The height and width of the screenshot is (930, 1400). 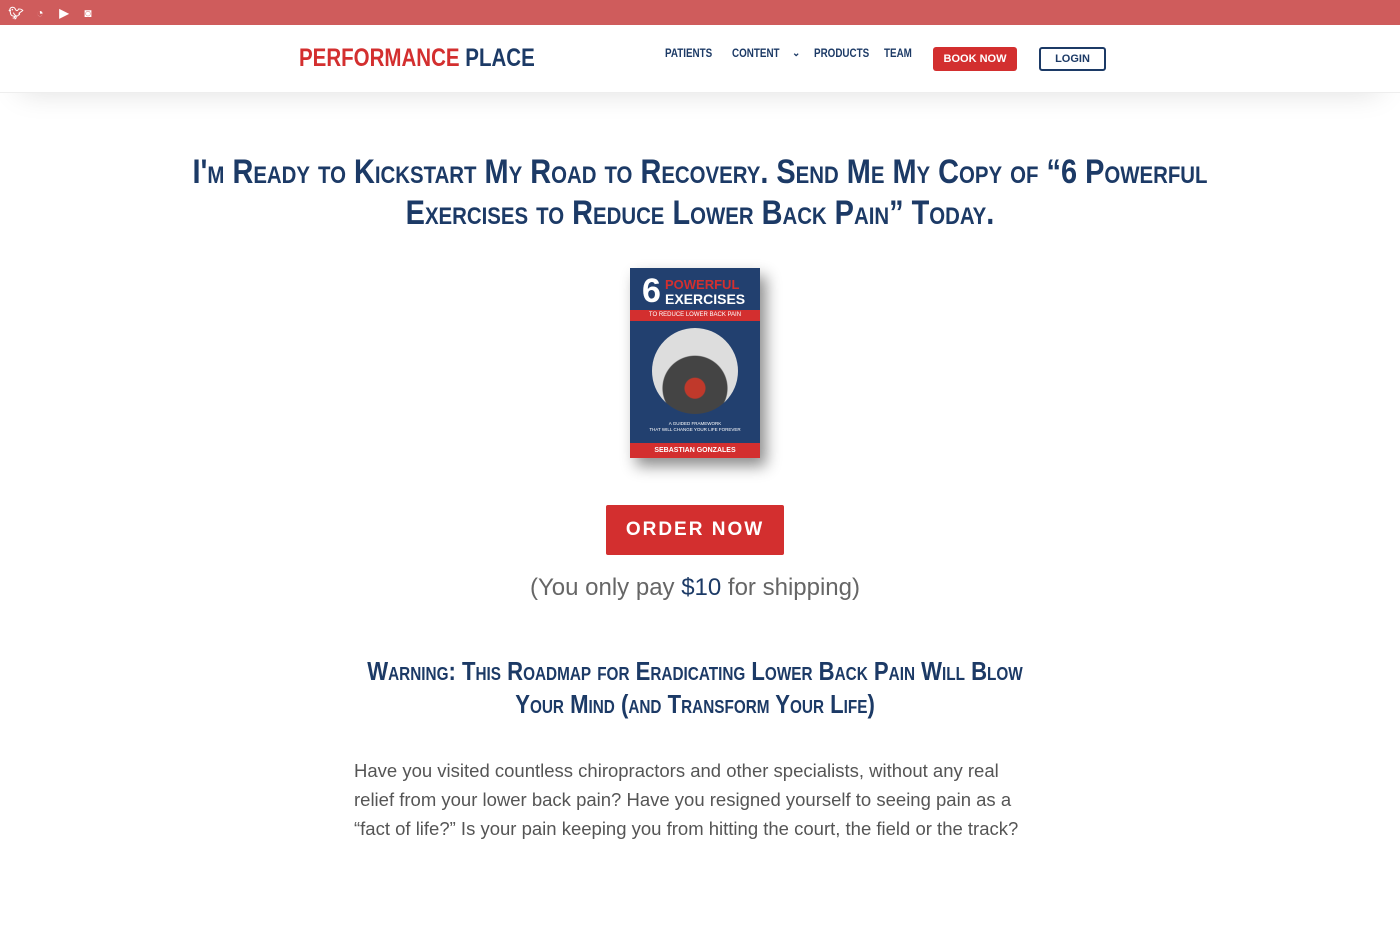 What do you see at coordinates (379, 58) in the screenshot?
I see `logo-part1: PERFORMANCE` at bounding box center [379, 58].